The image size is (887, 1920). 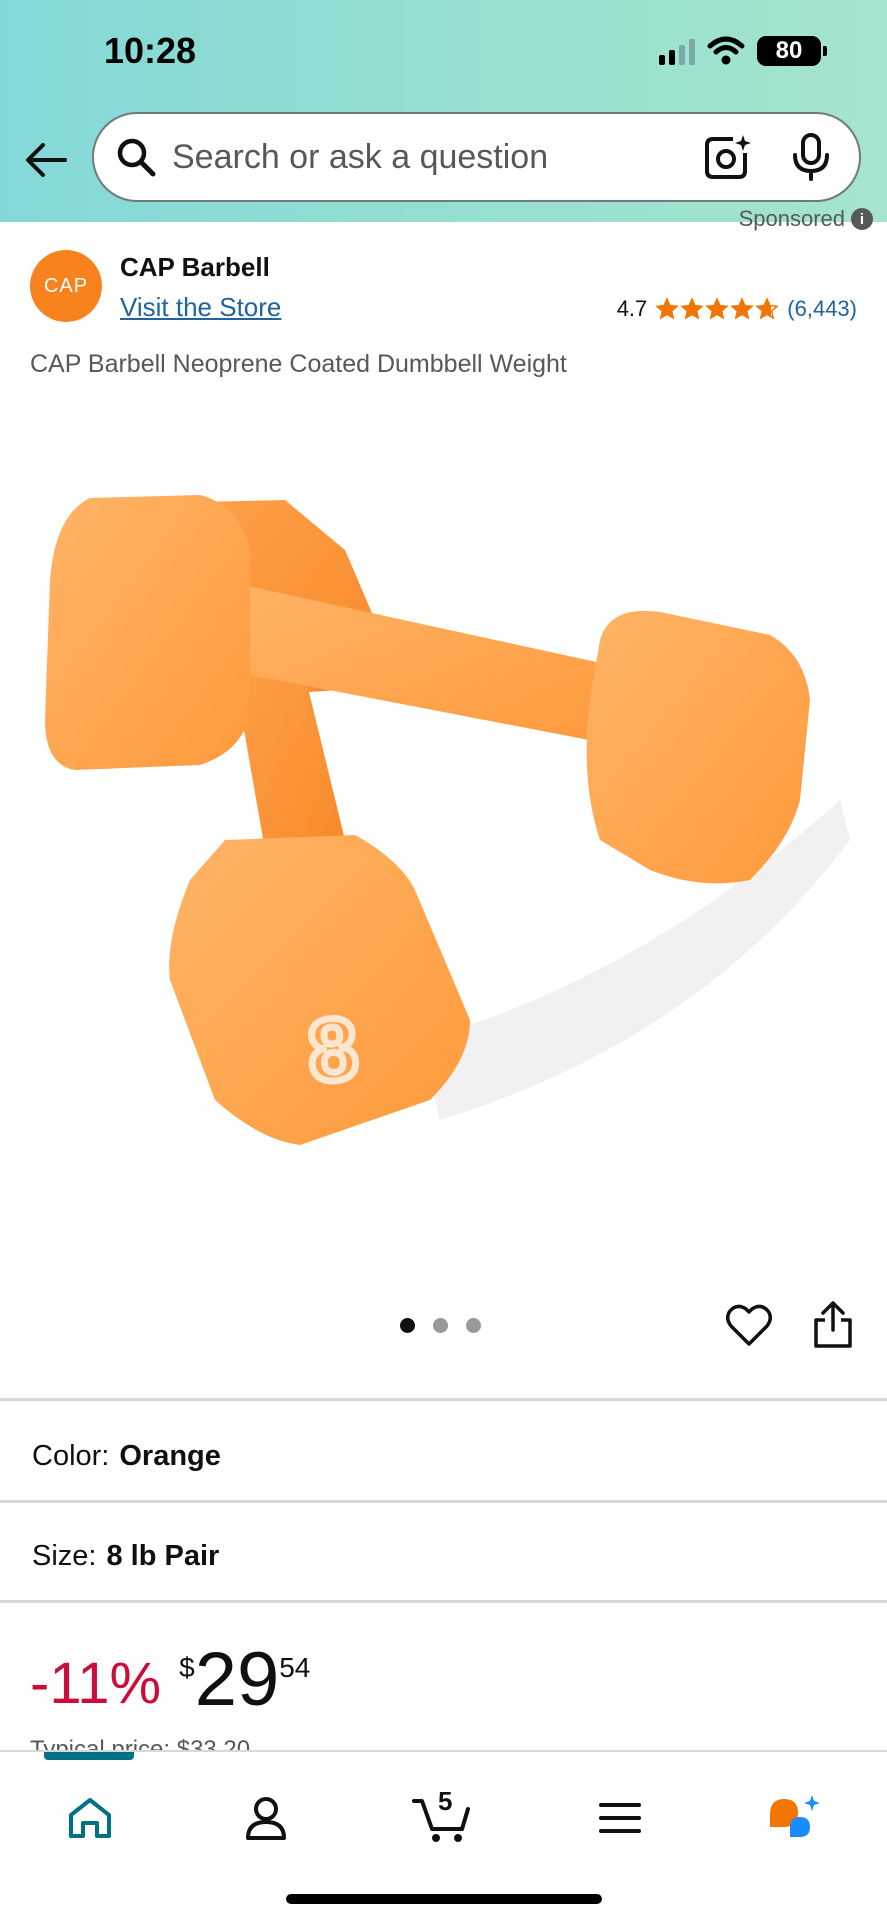 I want to click on sponsored-label: Sponsored i, so click(x=806, y=219).